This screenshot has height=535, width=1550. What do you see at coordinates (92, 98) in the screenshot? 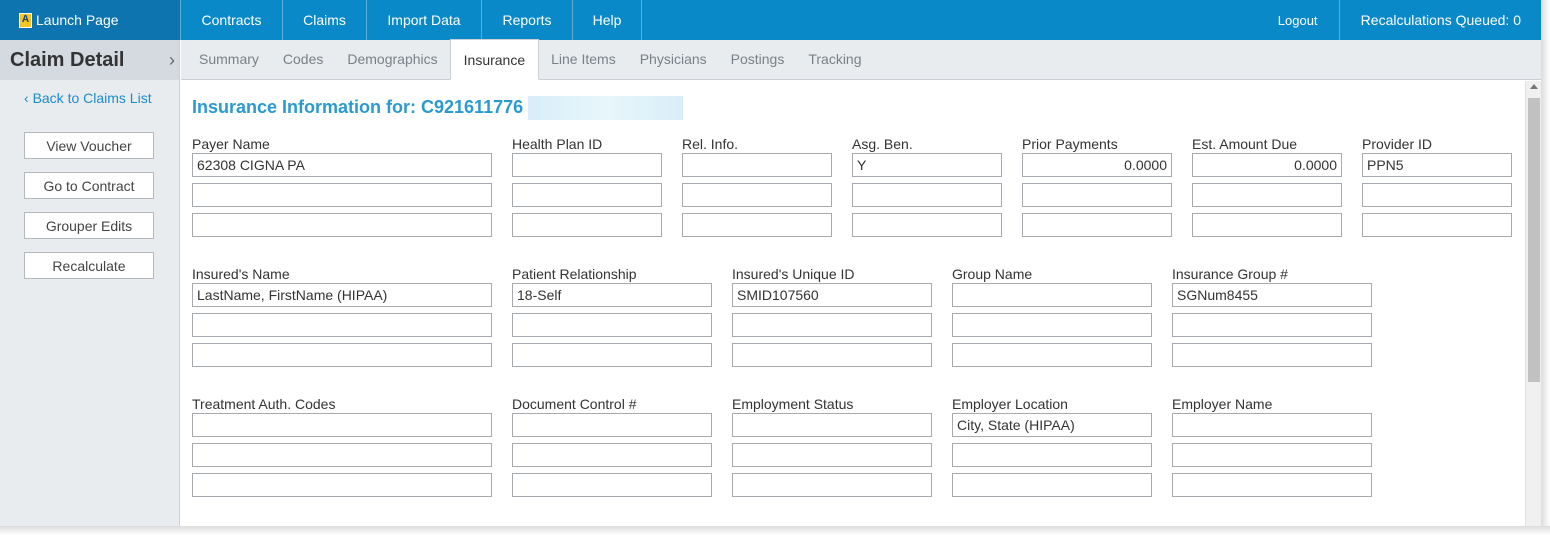
I see `back-link-label: Back to Claims List` at bounding box center [92, 98].